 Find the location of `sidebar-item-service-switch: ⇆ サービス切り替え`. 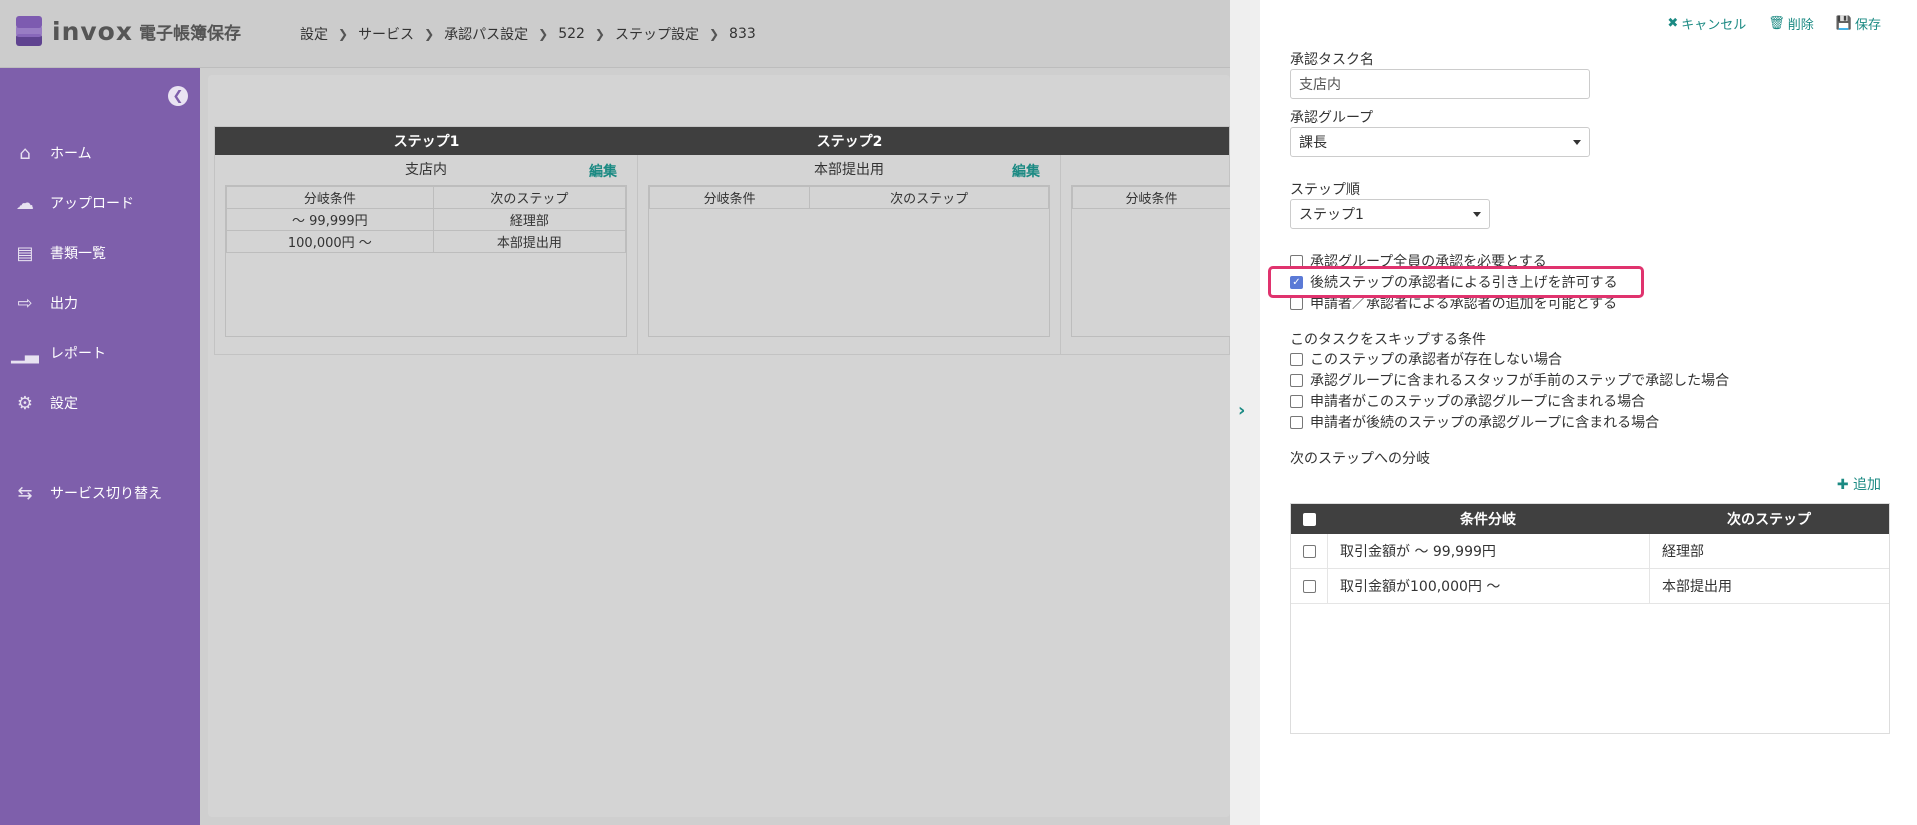

sidebar-item-service-switch: ⇆ サービス切り替え is located at coordinates (100, 493).